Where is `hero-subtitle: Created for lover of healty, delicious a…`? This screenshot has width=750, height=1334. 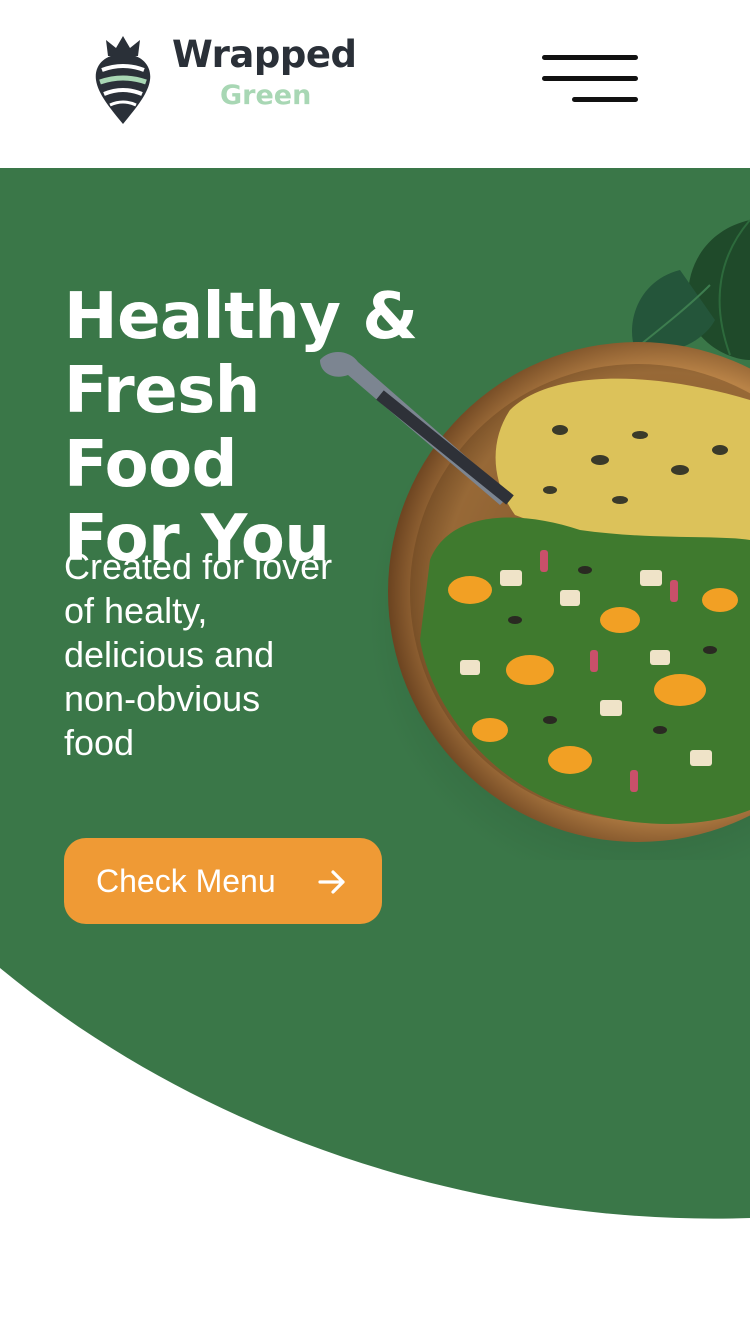
hero-subtitle: Created for lover of healty, delicious a… is located at coordinates (214, 655).